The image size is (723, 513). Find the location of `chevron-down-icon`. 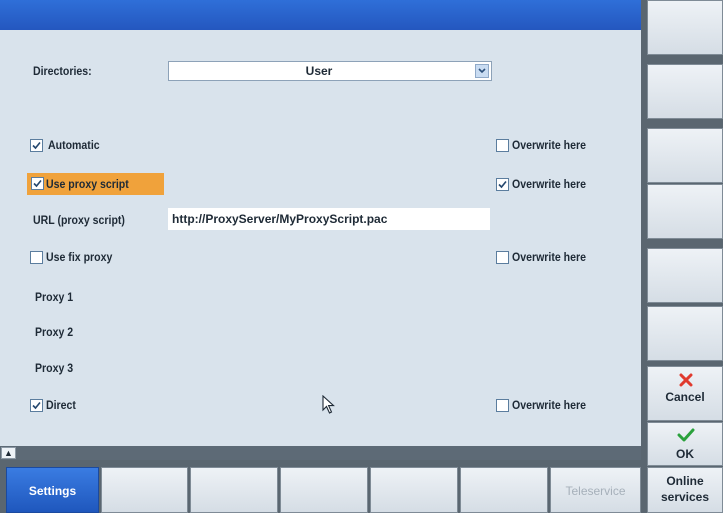

chevron-down-icon is located at coordinates (482, 71).